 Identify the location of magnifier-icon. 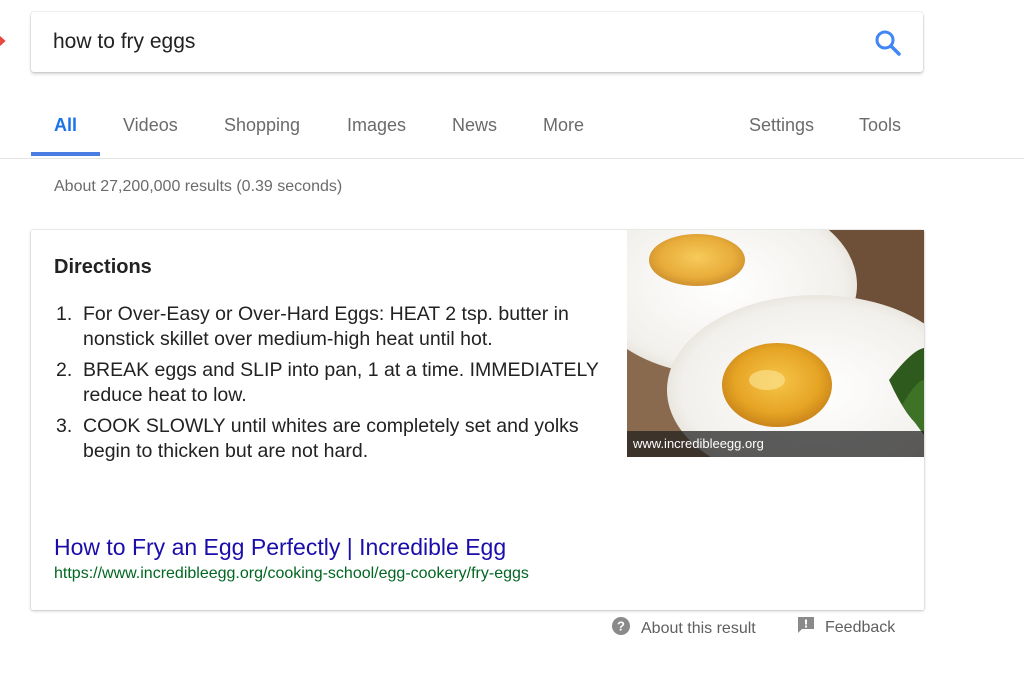
(888, 43).